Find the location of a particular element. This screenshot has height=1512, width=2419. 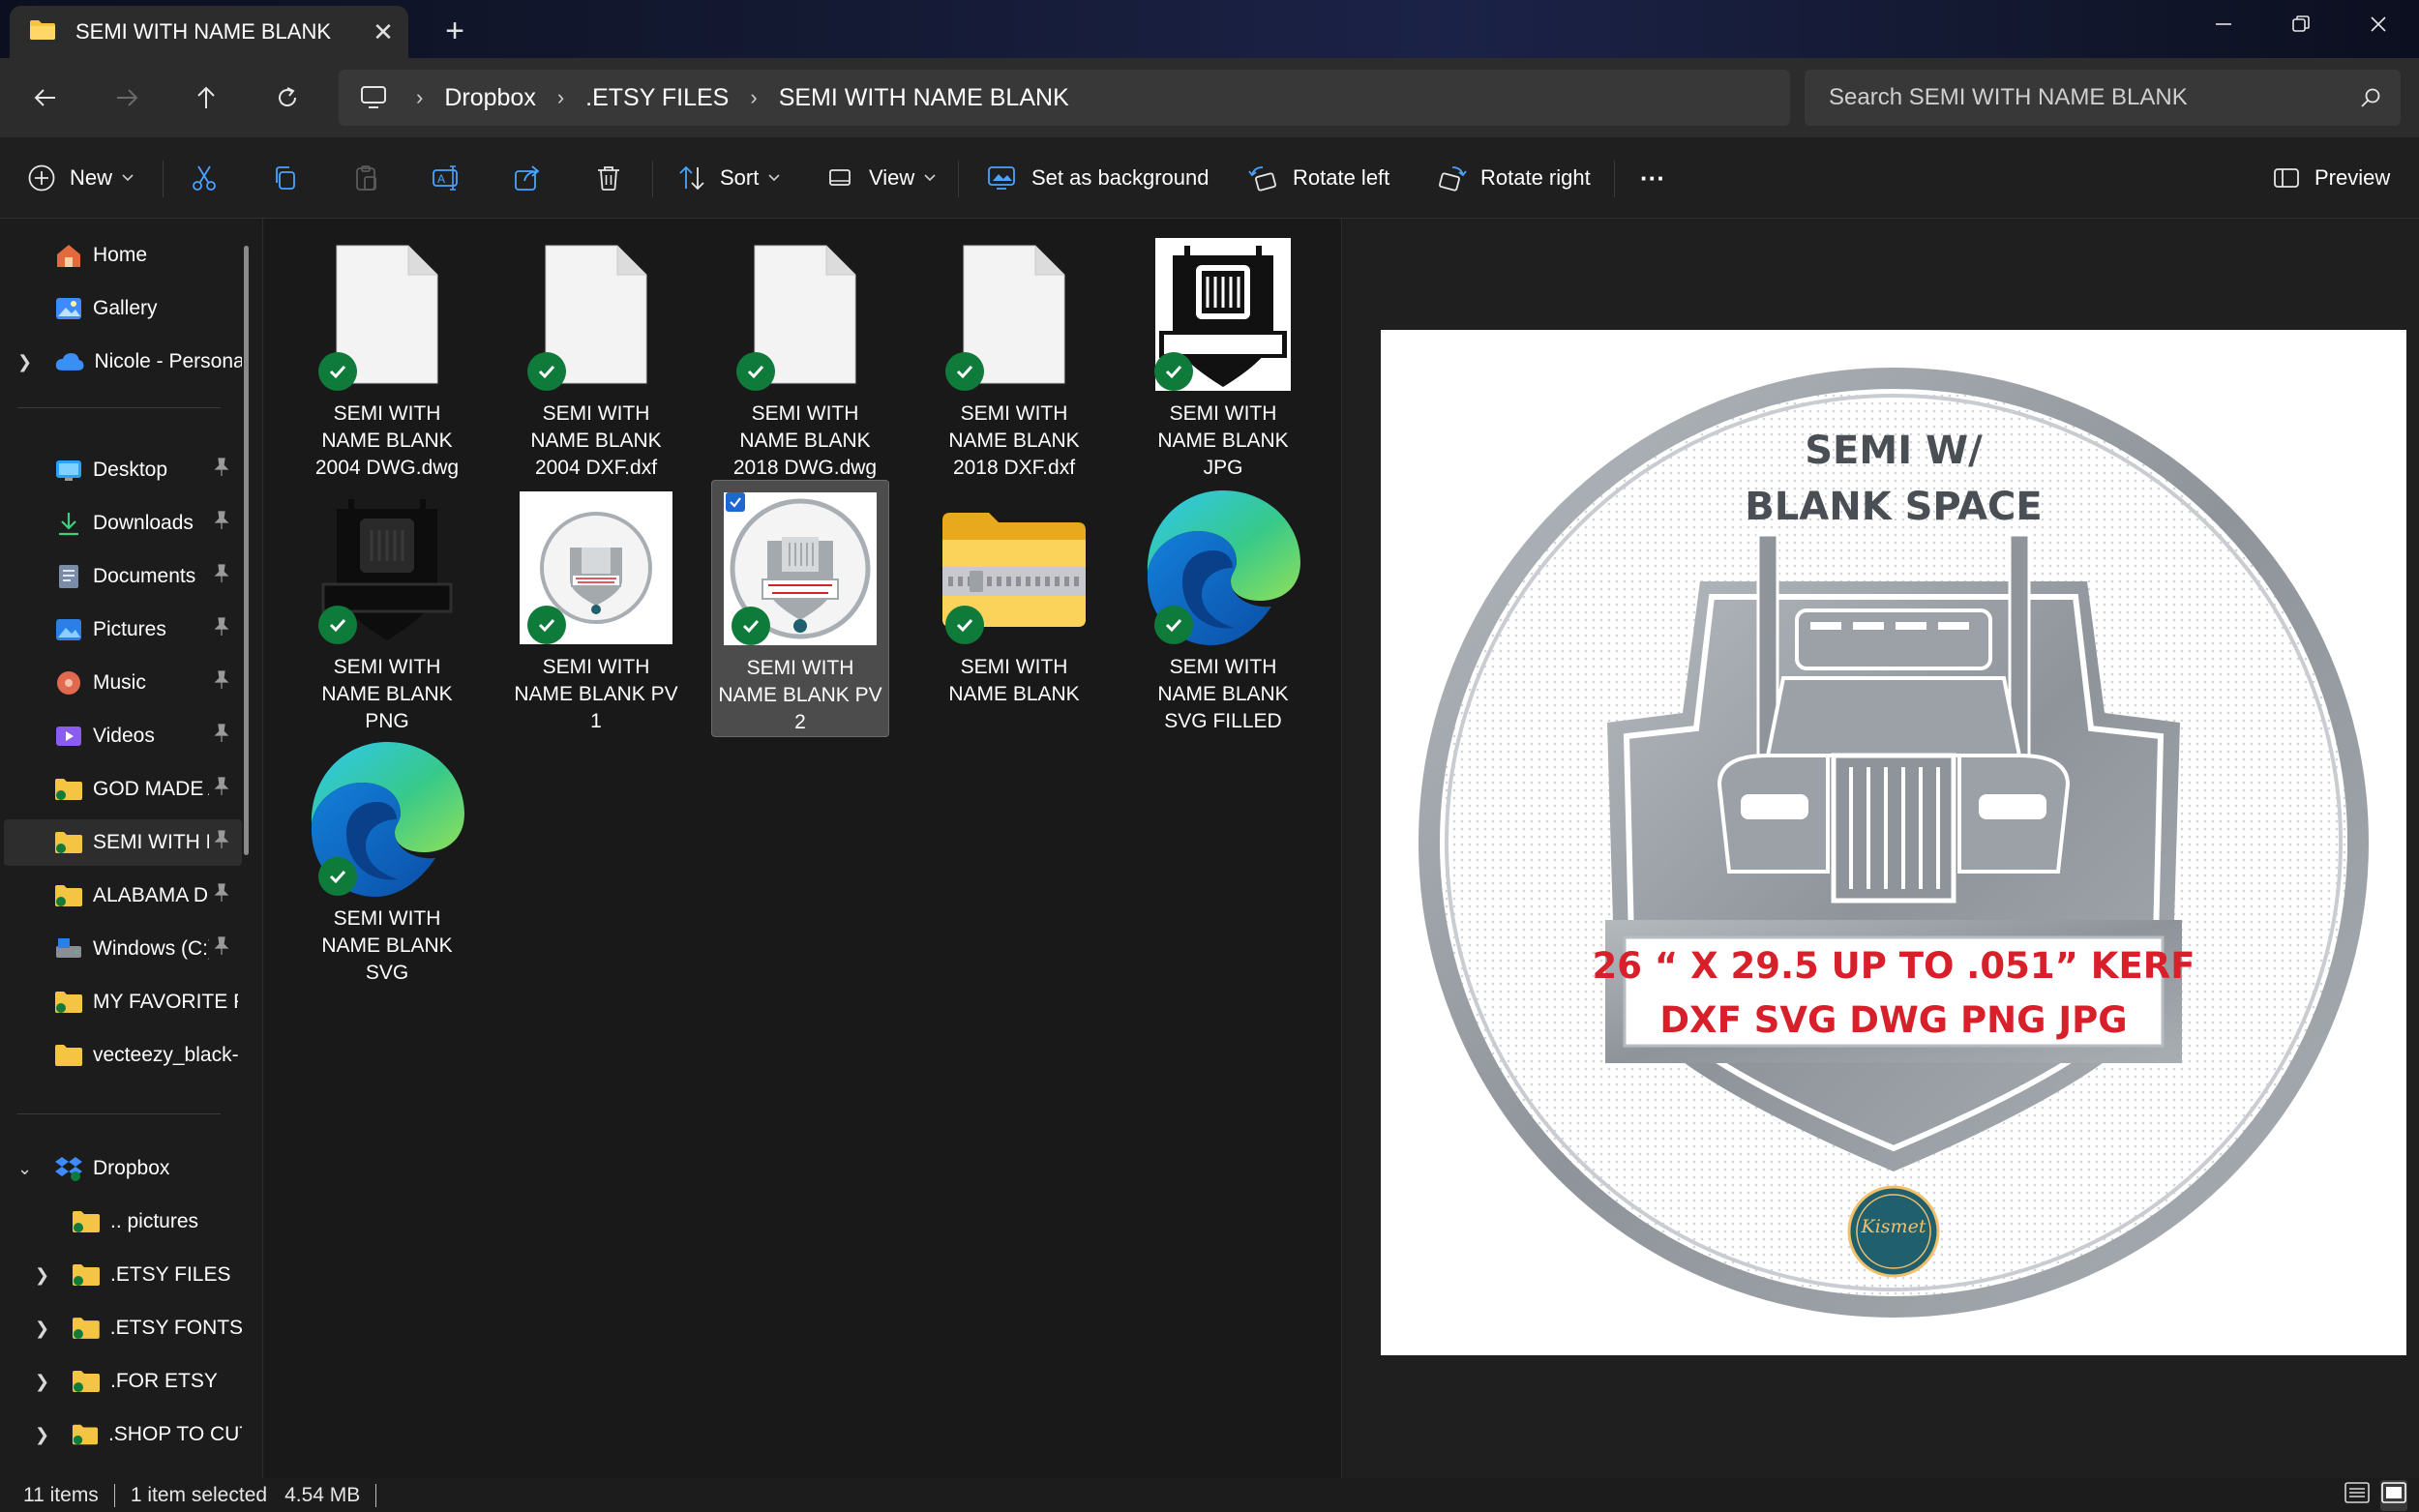

file-name: SEMI WITH NAME BLANK SVG FILLED is located at coordinates (1223, 694).